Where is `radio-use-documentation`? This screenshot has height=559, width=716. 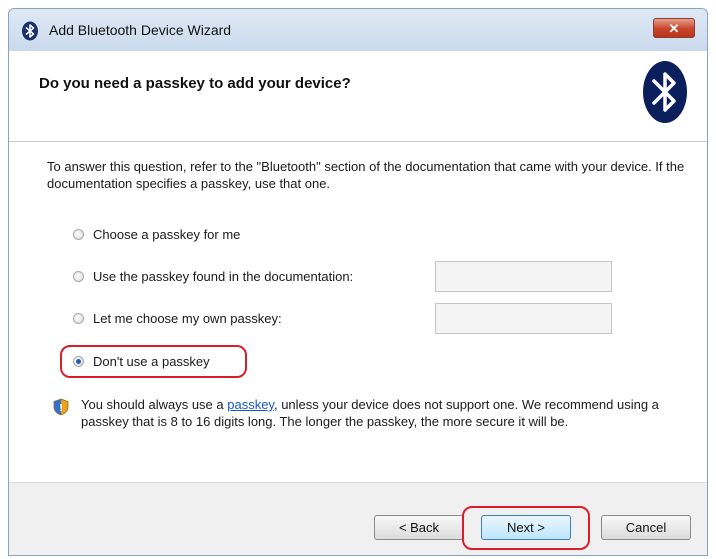
radio-use-documentation is located at coordinates (78, 276).